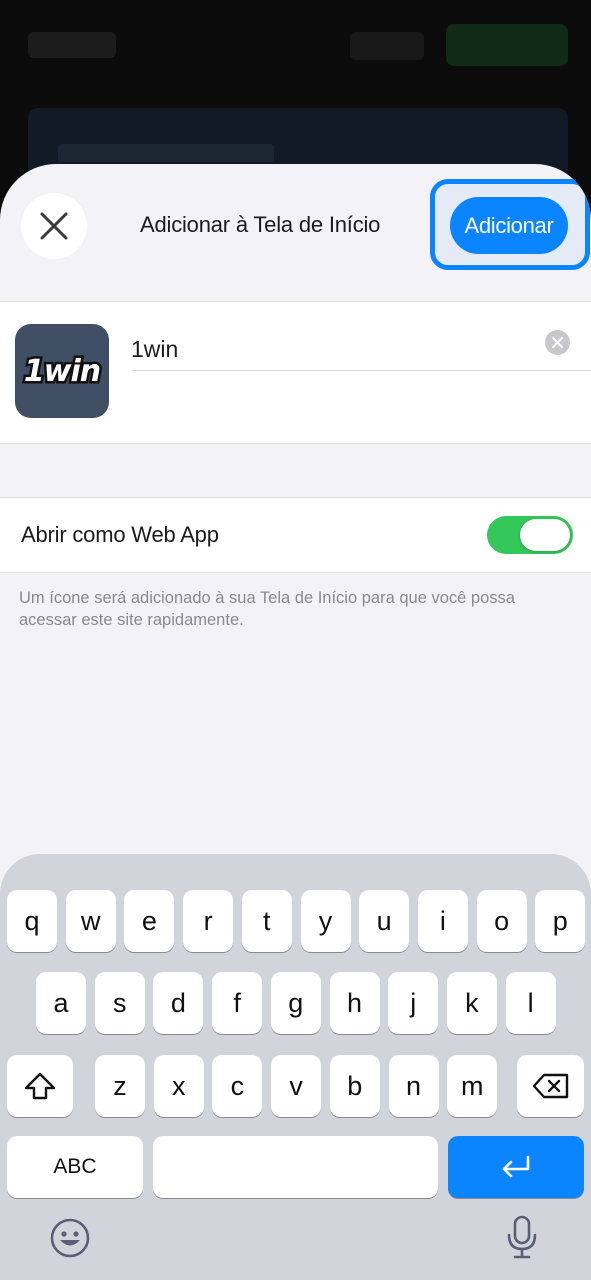 This screenshot has width=591, height=1280. What do you see at coordinates (237, 1086) in the screenshot?
I see `key-c: c` at bounding box center [237, 1086].